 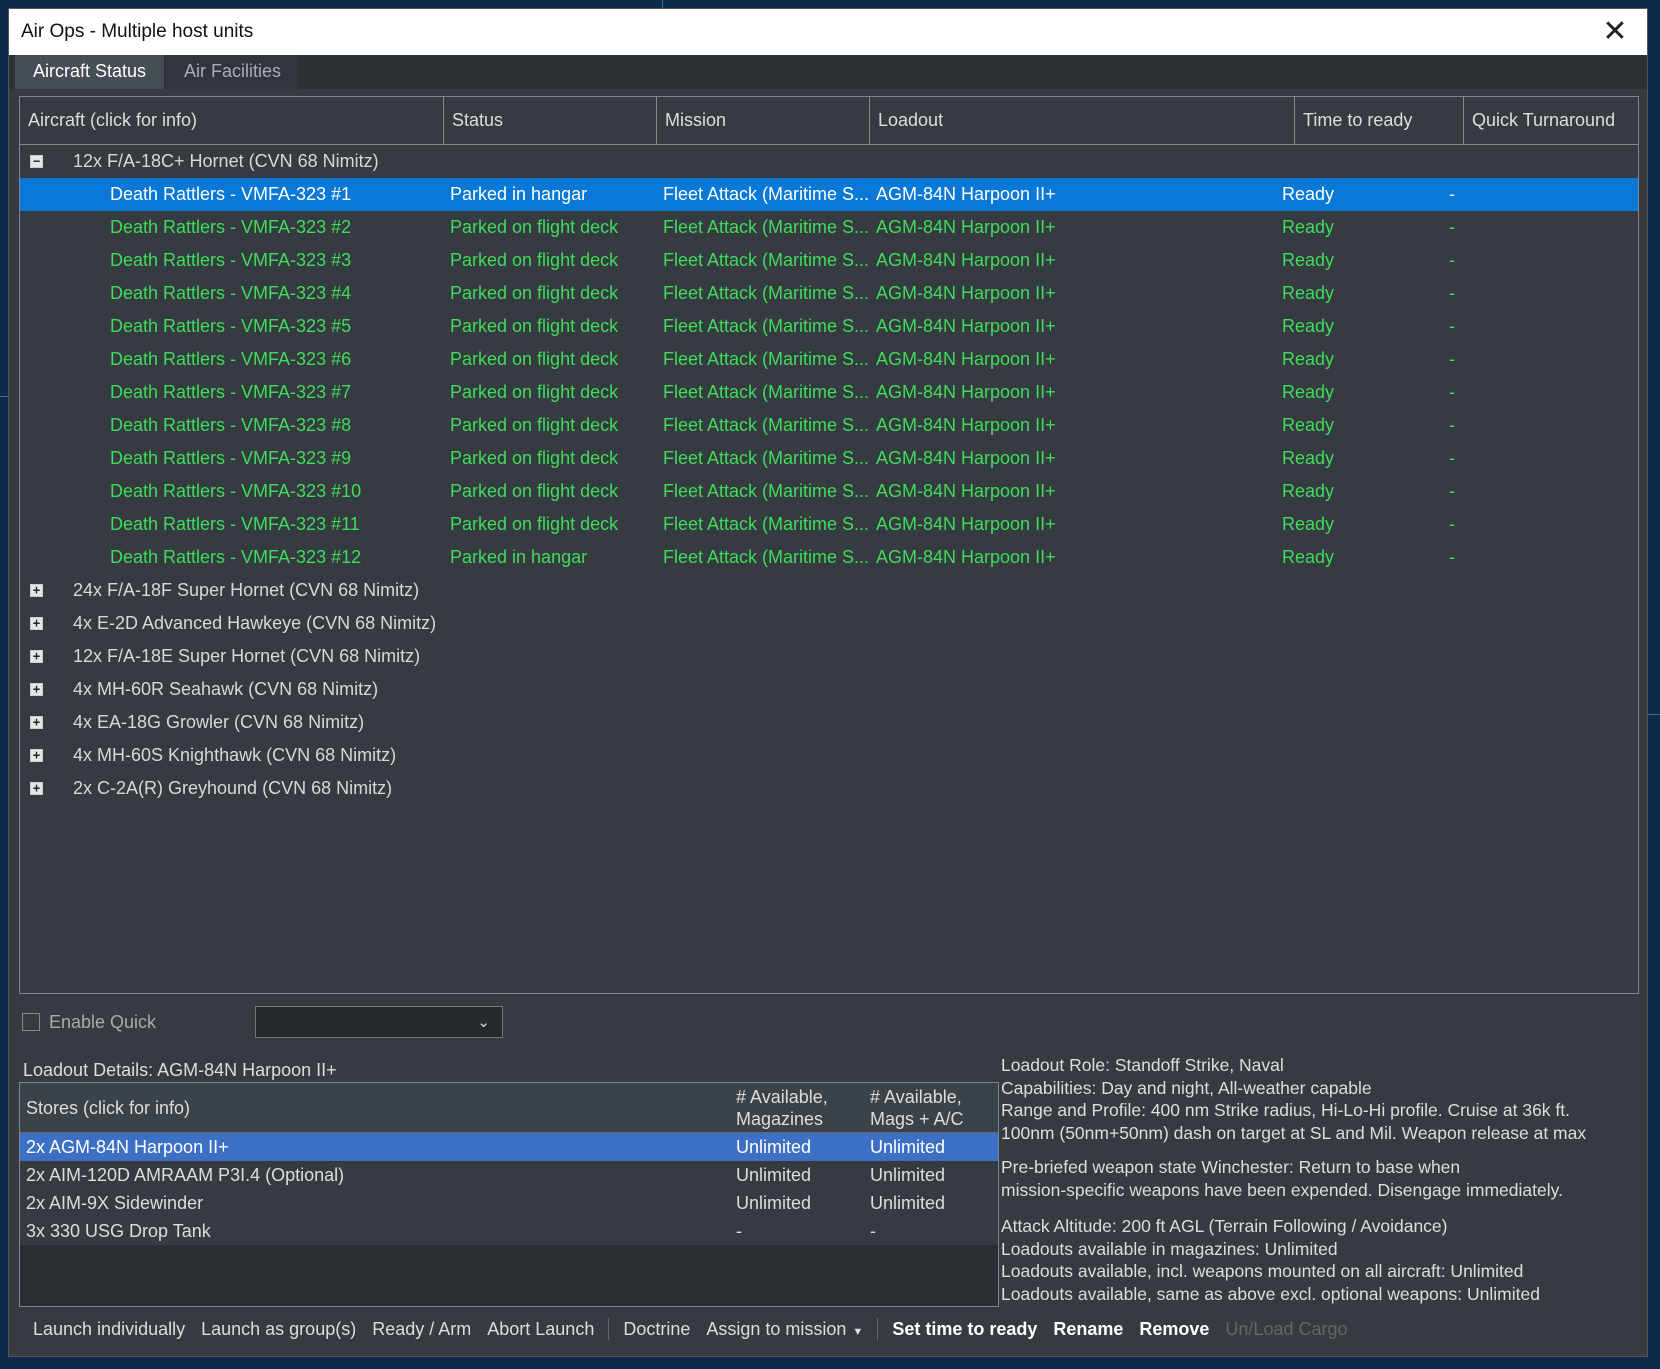 I want to click on group-label: 4x MH-60R Seahawk (CVN 68 Nimitz), so click(x=226, y=689).